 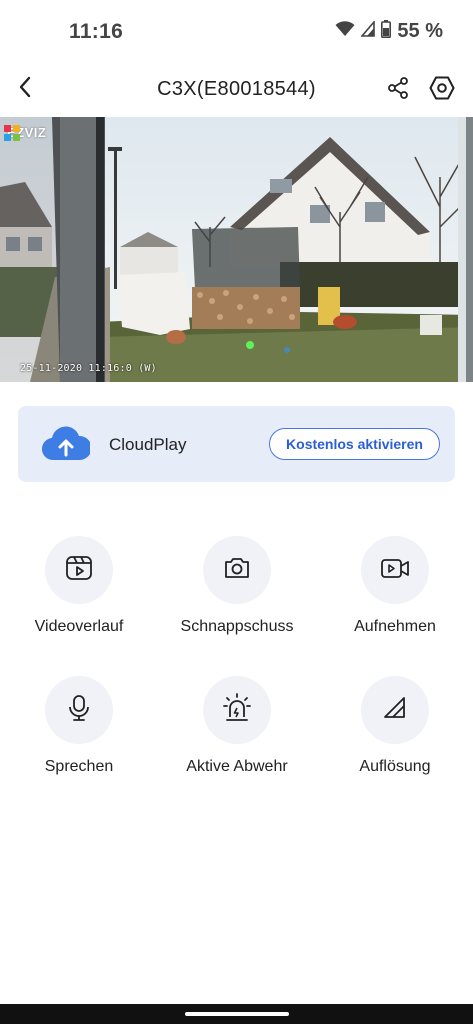 What do you see at coordinates (237, 626) in the screenshot?
I see `action-label: Schnappschuss` at bounding box center [237, 626].